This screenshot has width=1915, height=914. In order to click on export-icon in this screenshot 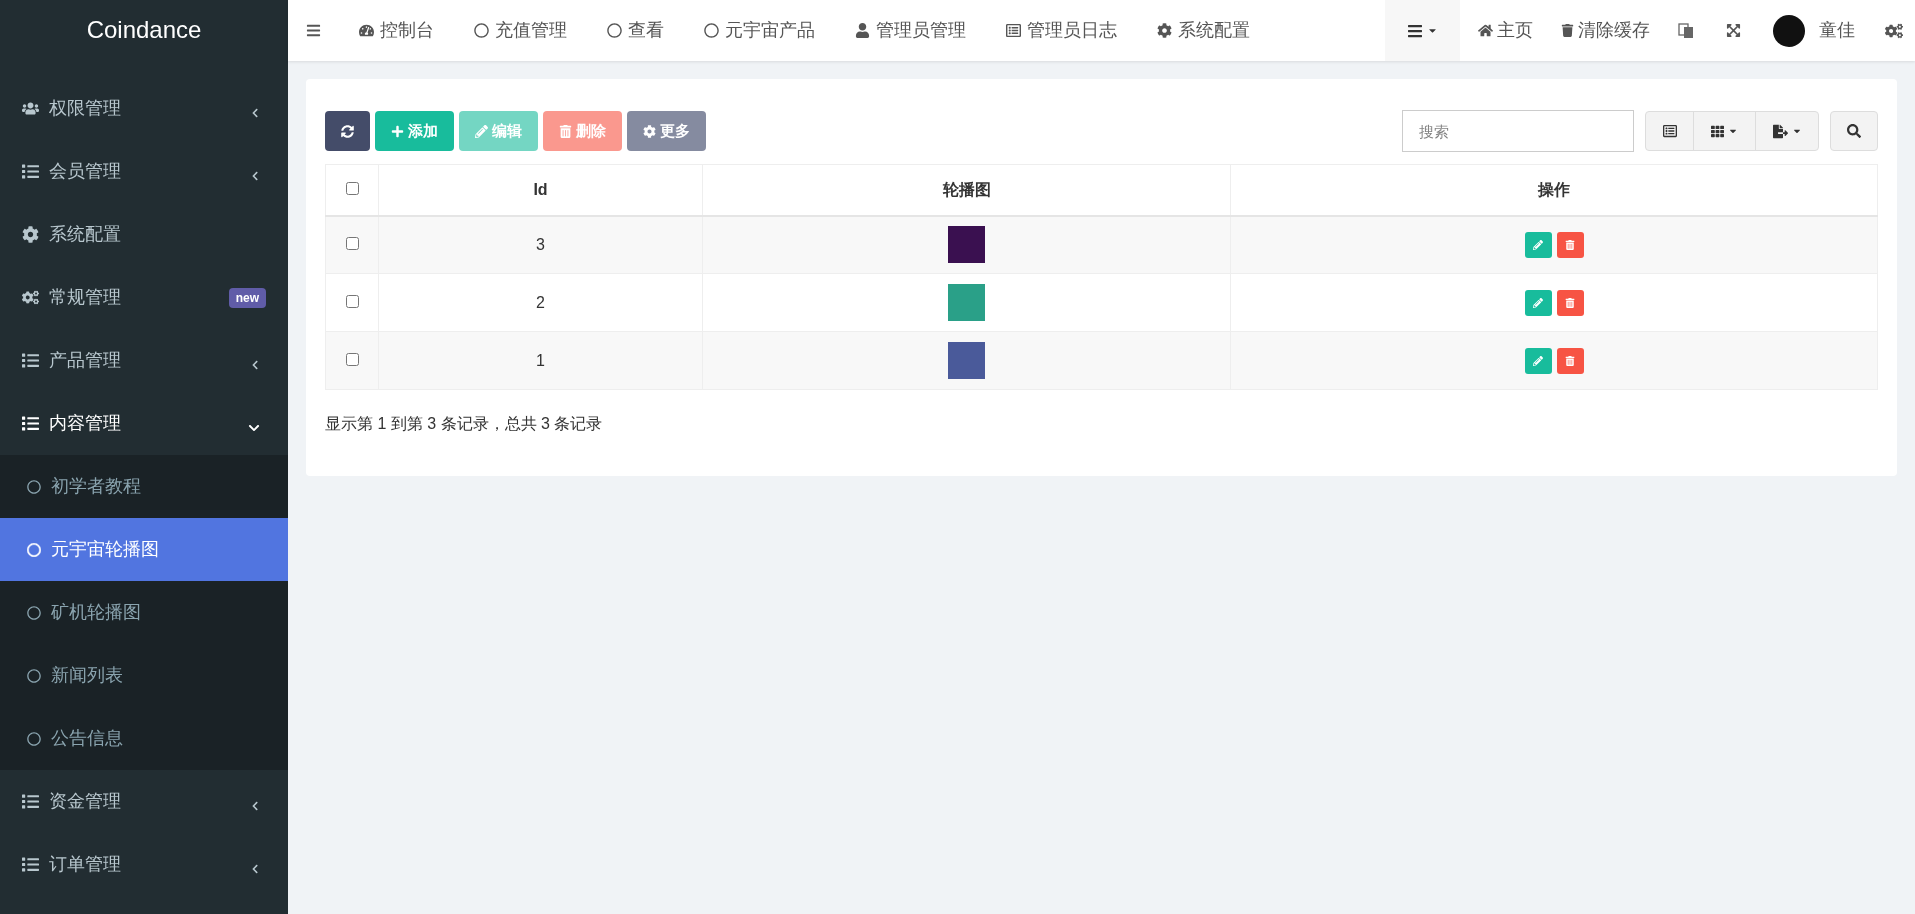, I will do `click(1780, 131)`.